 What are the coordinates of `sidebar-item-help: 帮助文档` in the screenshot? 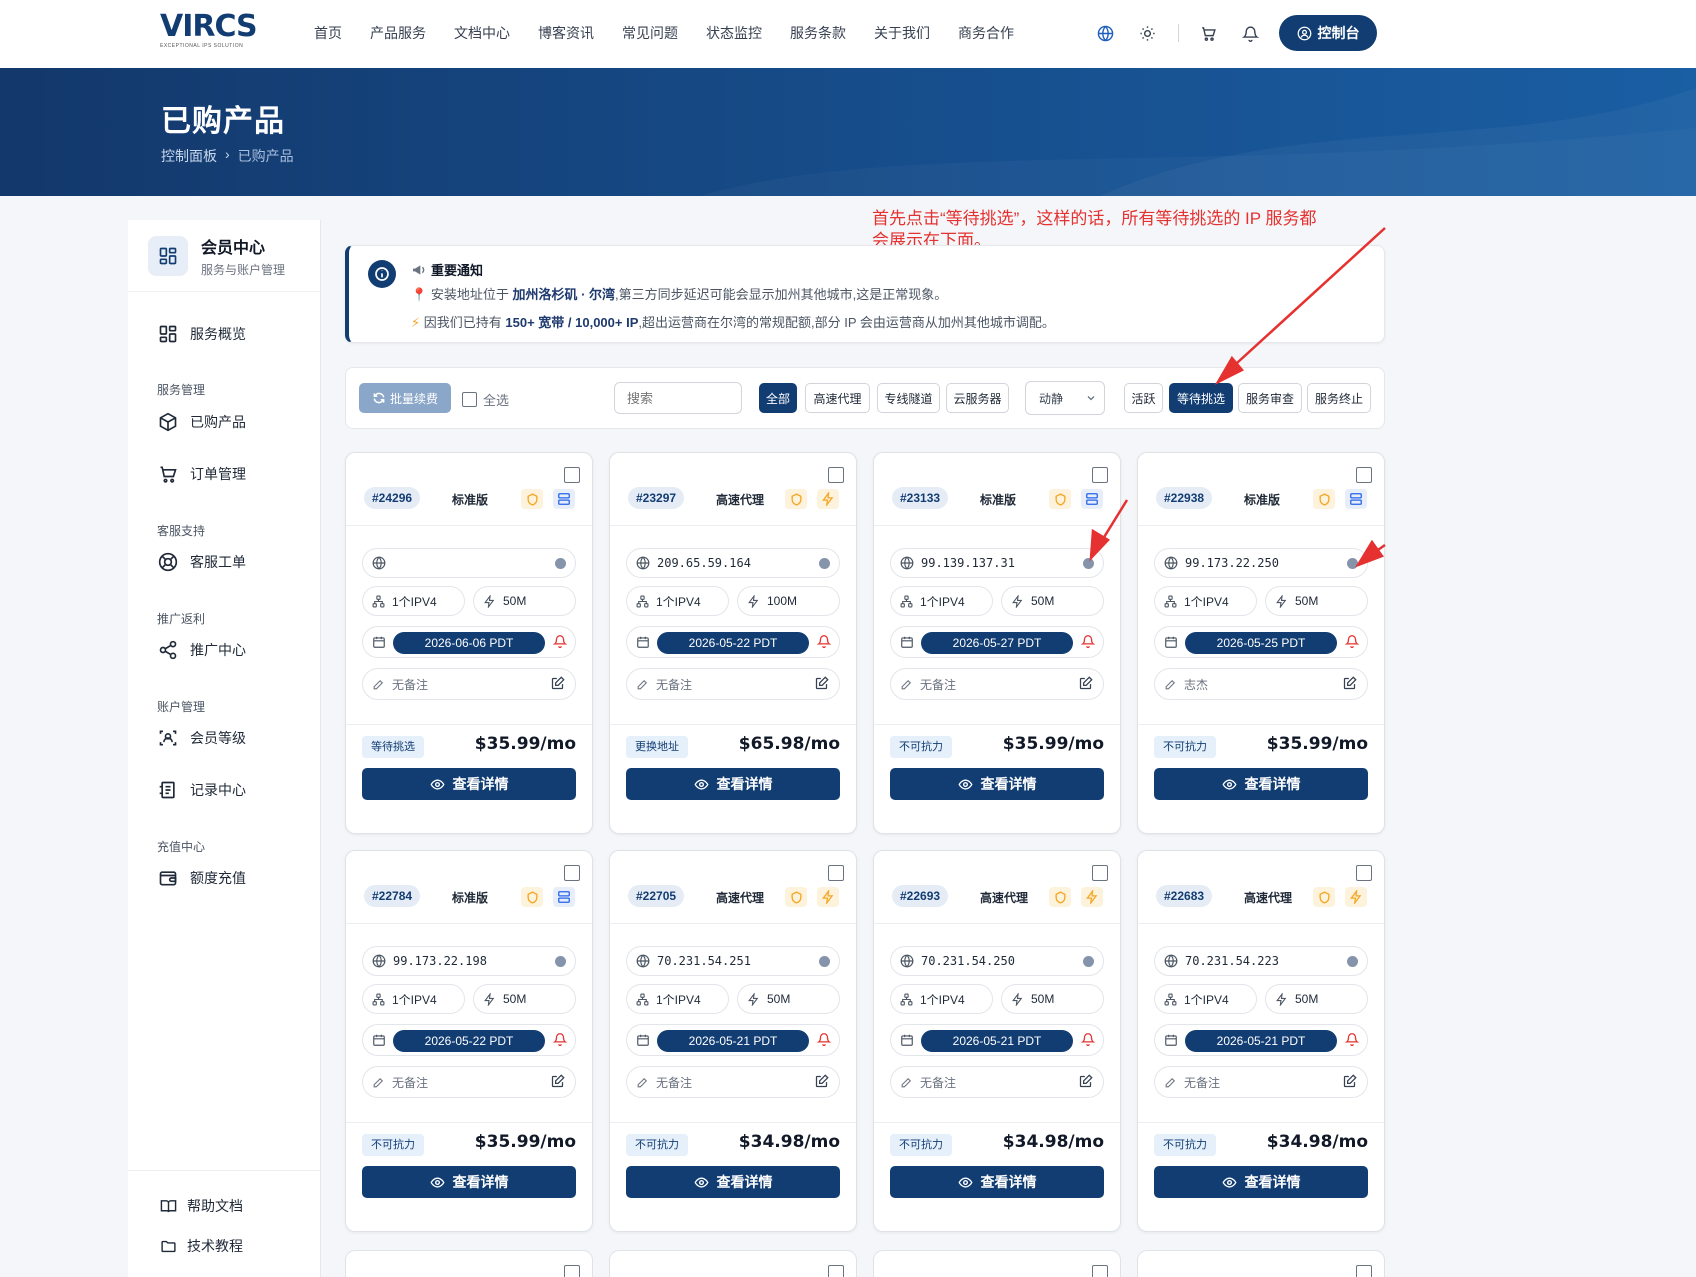 It's located at (201, 1206).